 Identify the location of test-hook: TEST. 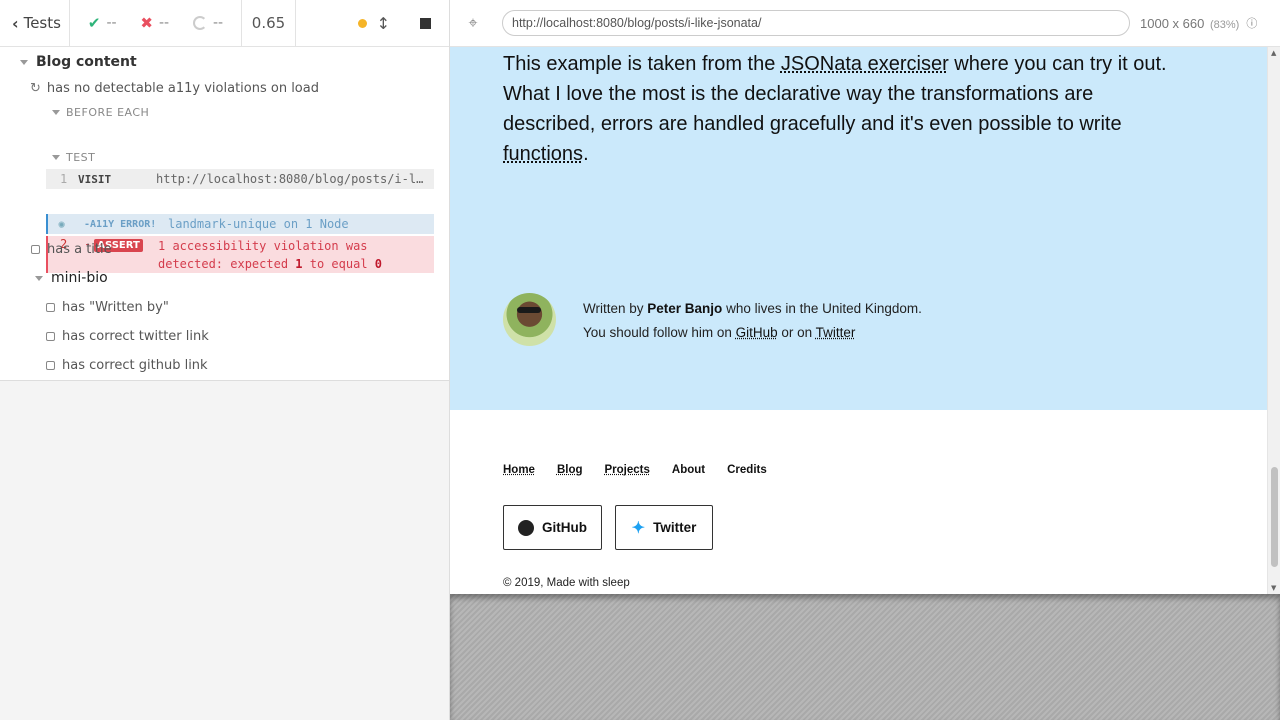
(73, 157).